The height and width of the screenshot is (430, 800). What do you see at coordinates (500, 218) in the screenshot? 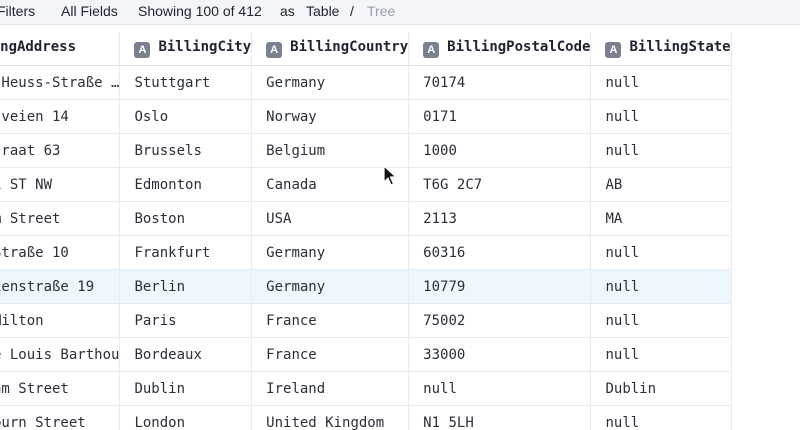
I see `table-cell: 2113` at bounding box center [500, 218].